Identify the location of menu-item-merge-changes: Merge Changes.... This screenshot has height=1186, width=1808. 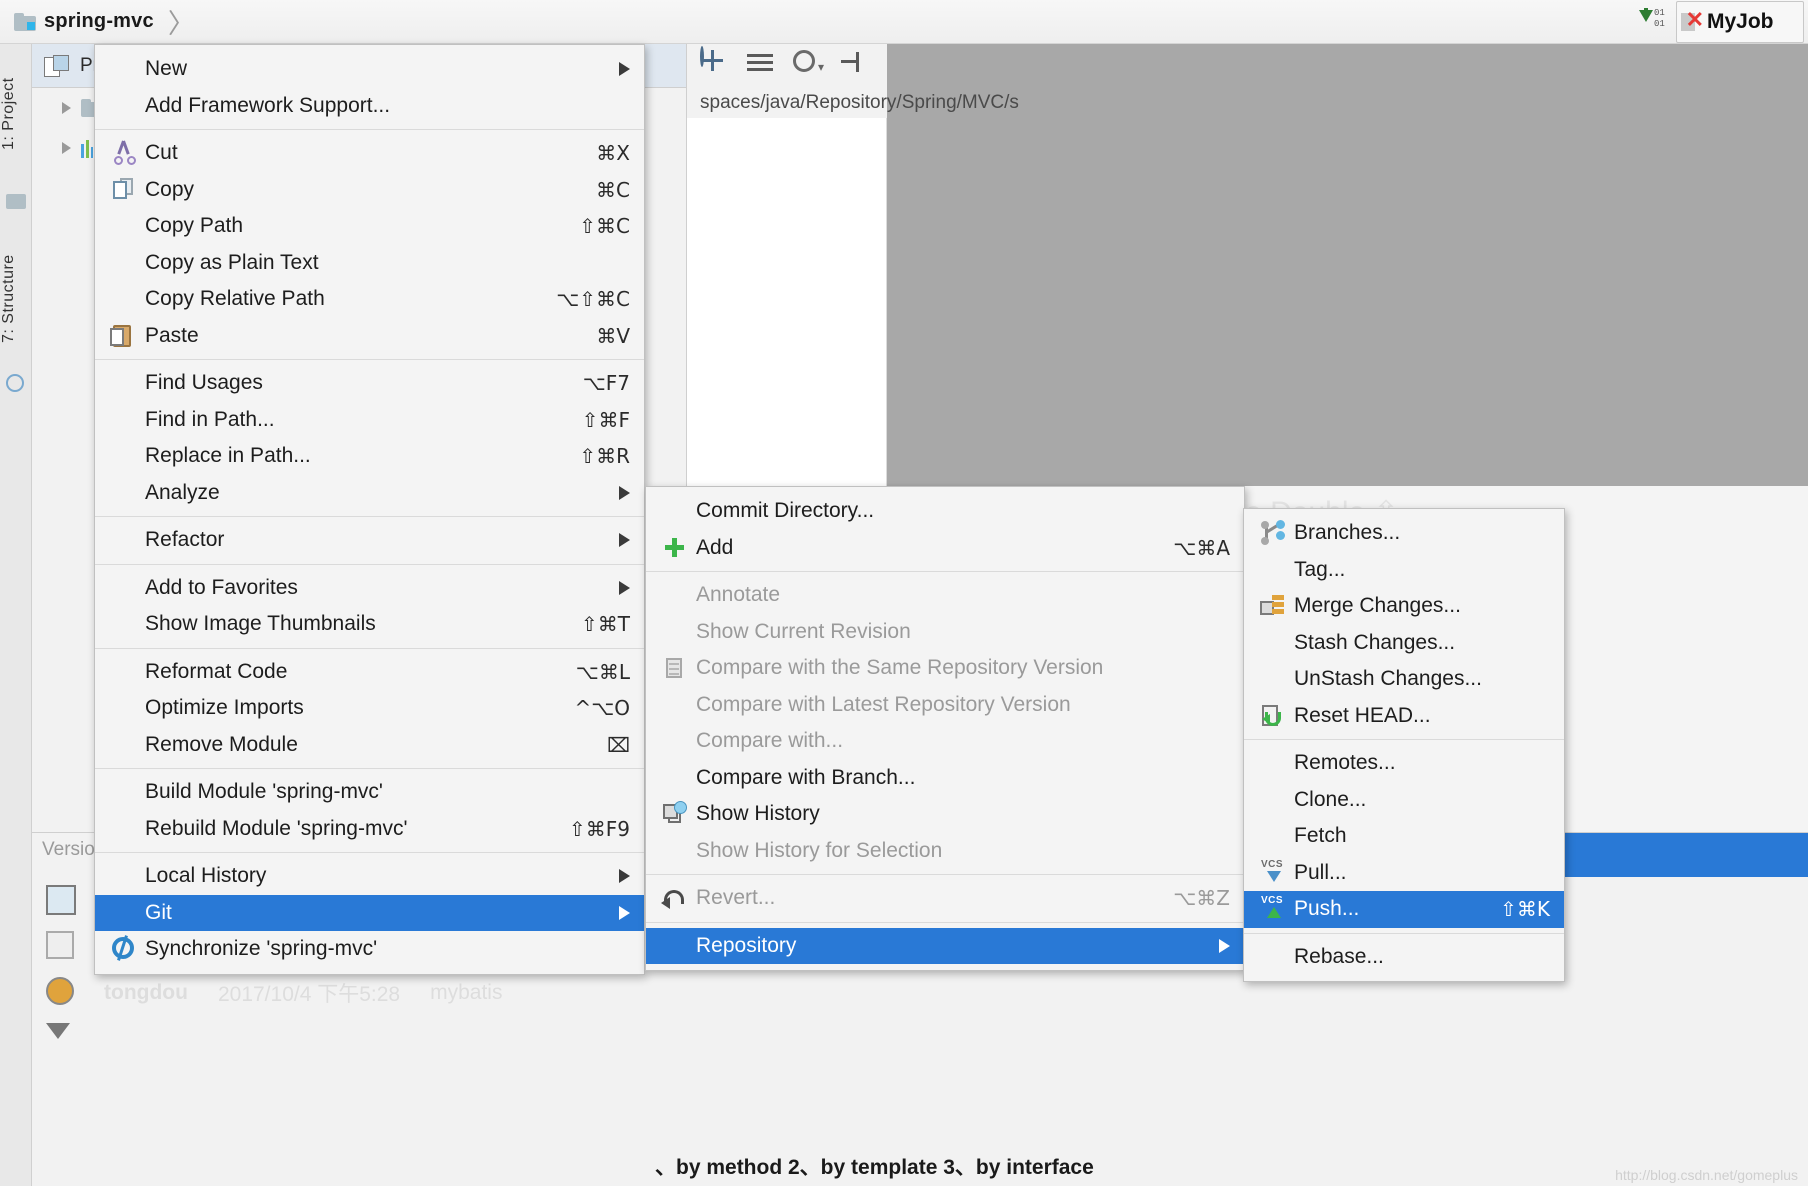
(1404, 606).